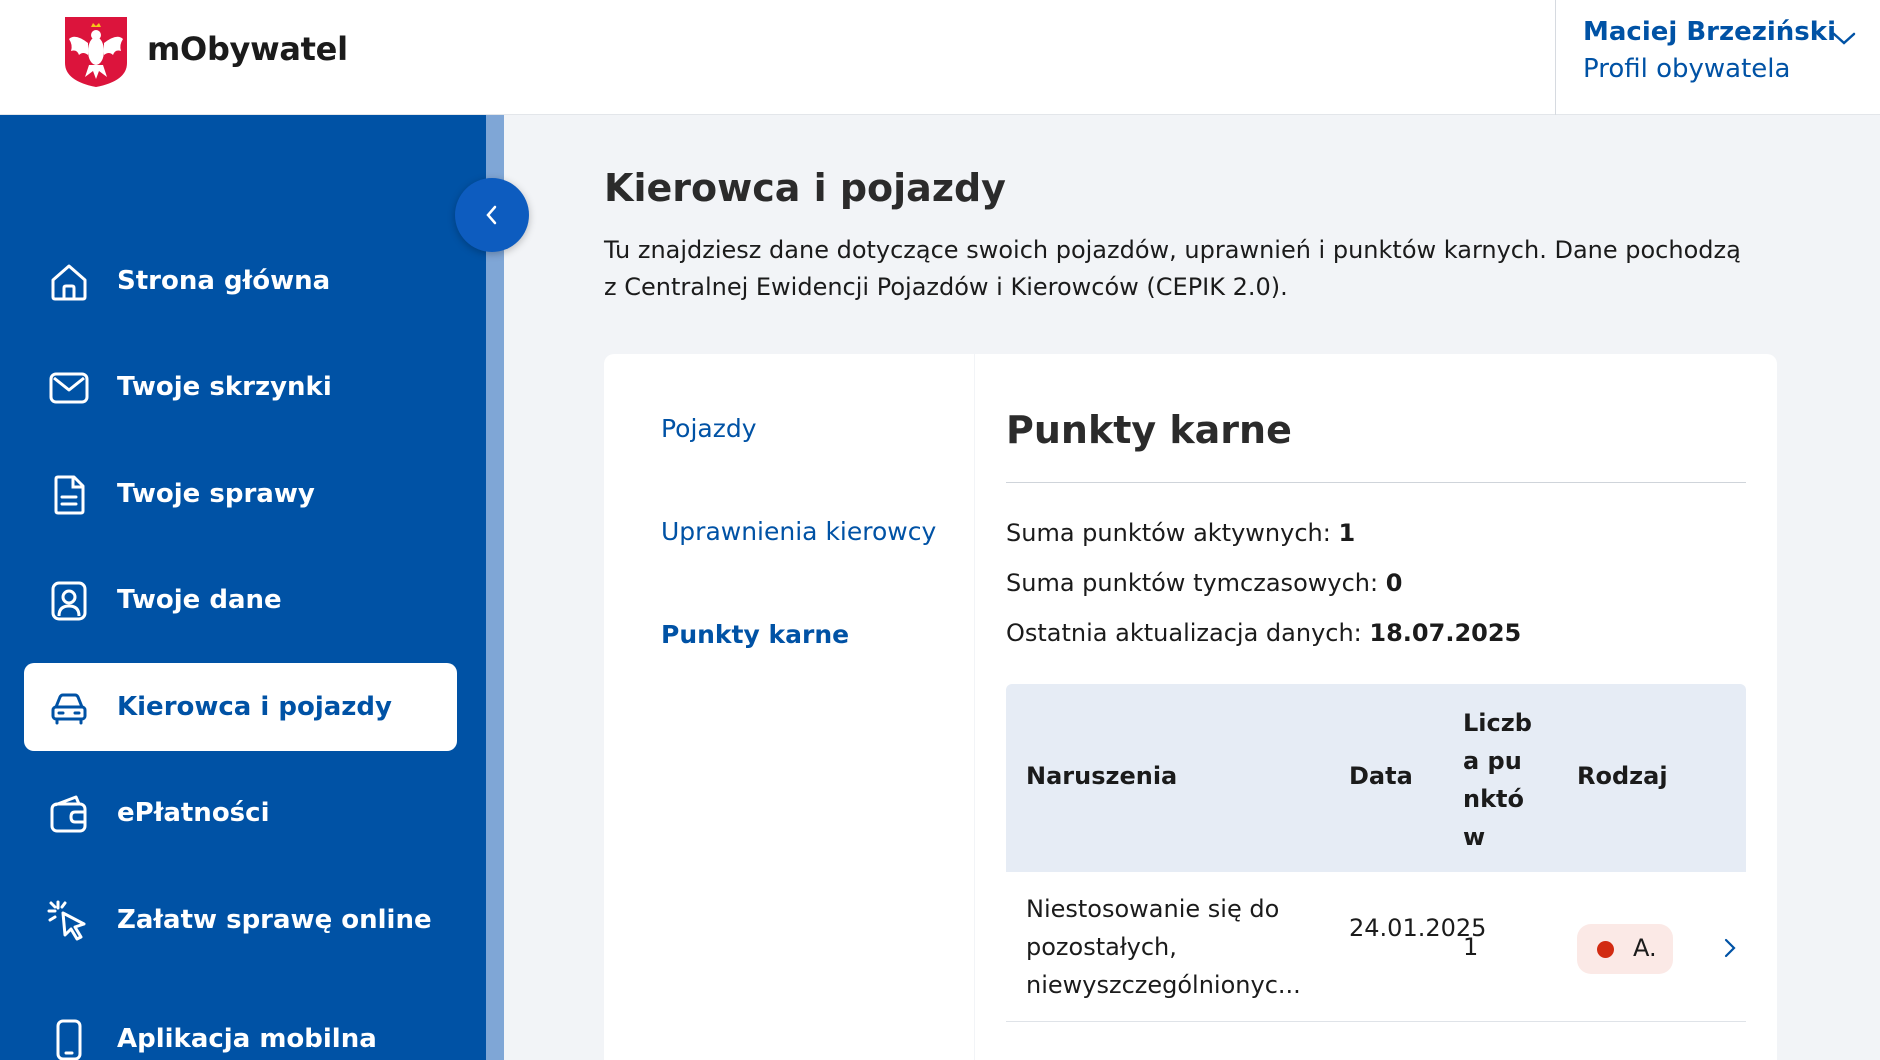 This screenshot has height=1060, width=1880. Describe the element at coordinates (1394, 583) in the screenshot. I see `stat-value: 0` at that location.